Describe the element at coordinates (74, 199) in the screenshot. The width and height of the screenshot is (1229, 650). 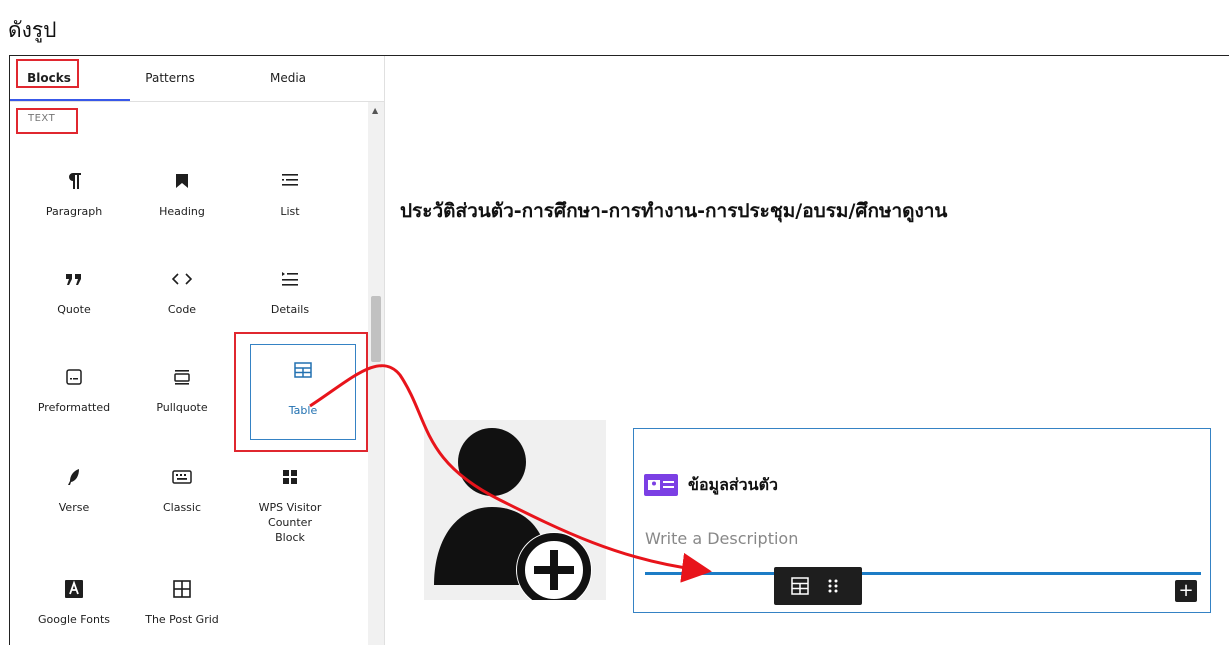
I see `block-paragraph: Paragraph` at that location.